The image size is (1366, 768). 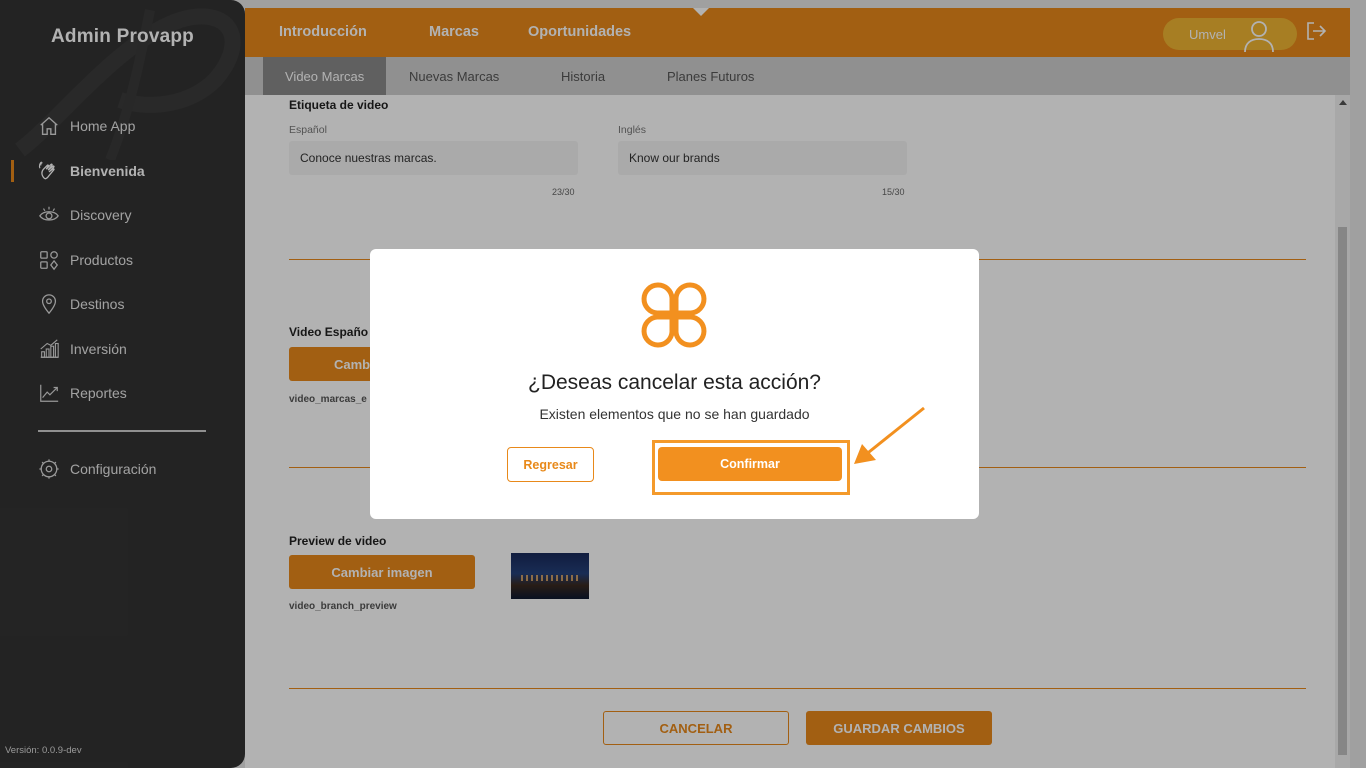 I want to click on subtab-historia: Historia, so click(x=583, y=76).